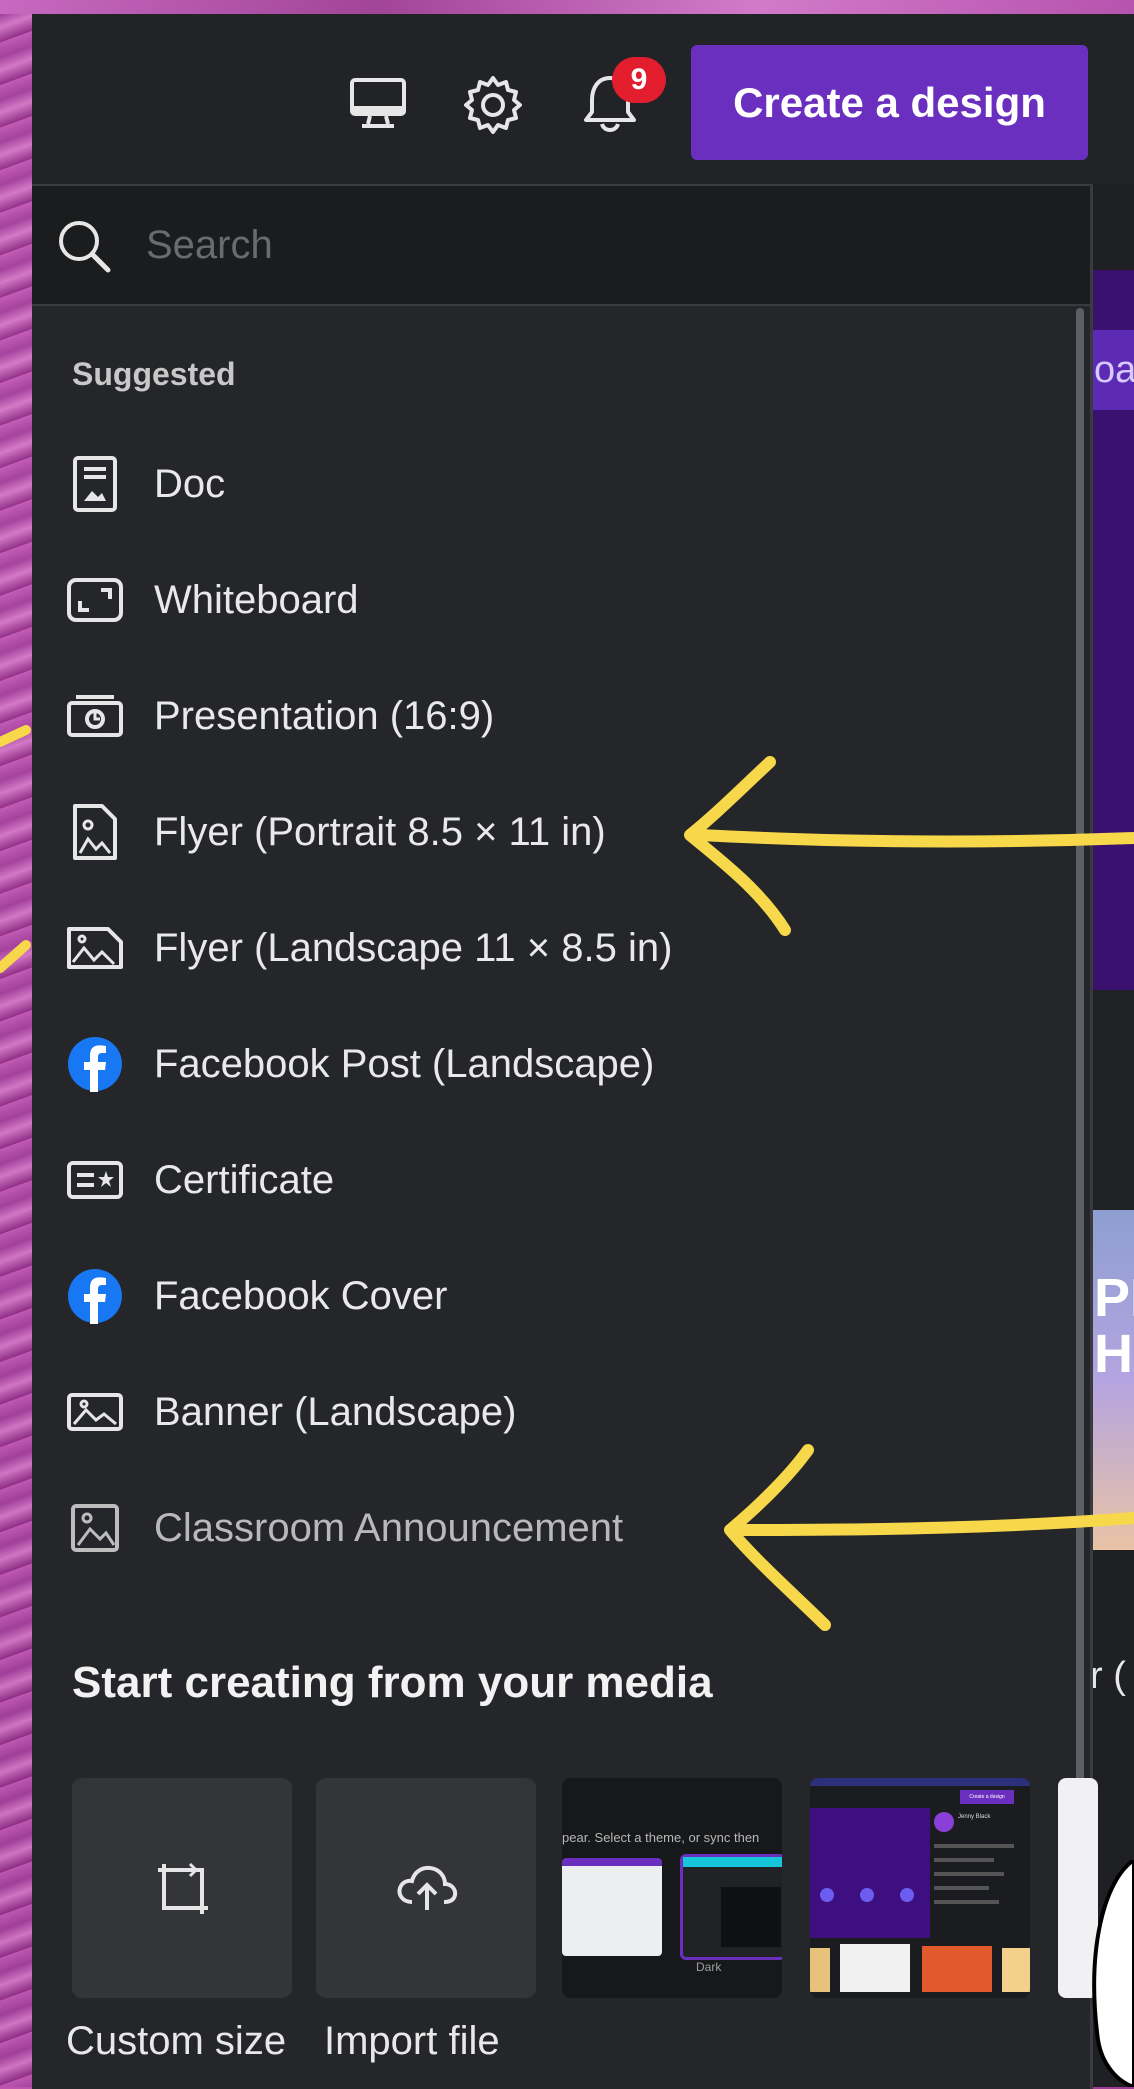  Describe the element at coordinates (413, 947) in the screenshot. I see `suggested-item-label: Flyer (Landscape 11 × 8.5 in)` at that location.